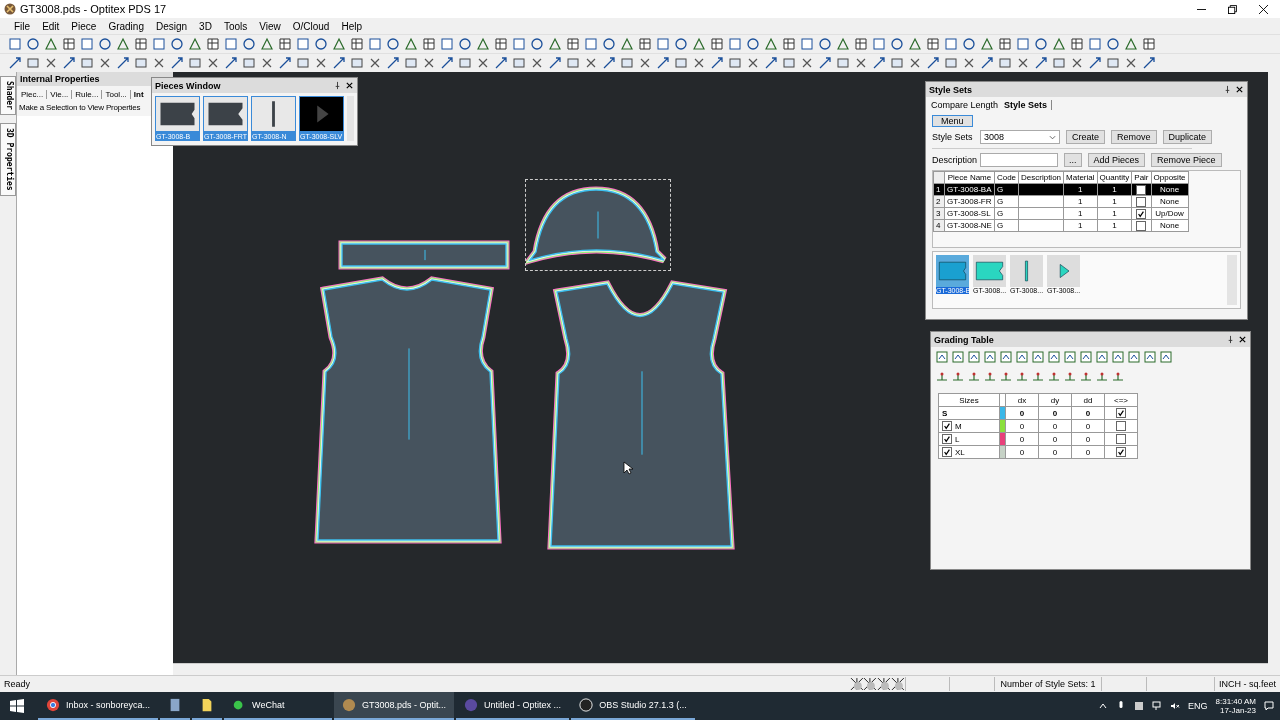 This screenshot has width=1280, height=720. I want to click on menu-item: Design, so click(171, 26).